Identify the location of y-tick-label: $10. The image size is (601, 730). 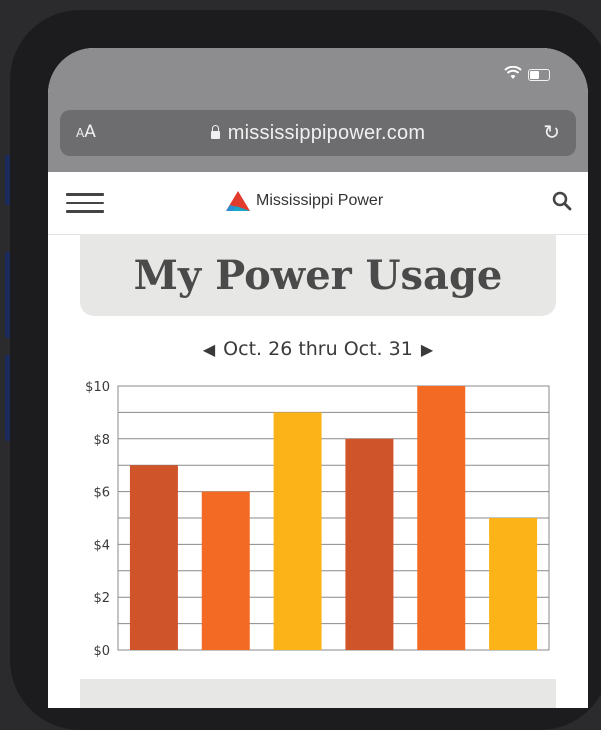
(97, 387).